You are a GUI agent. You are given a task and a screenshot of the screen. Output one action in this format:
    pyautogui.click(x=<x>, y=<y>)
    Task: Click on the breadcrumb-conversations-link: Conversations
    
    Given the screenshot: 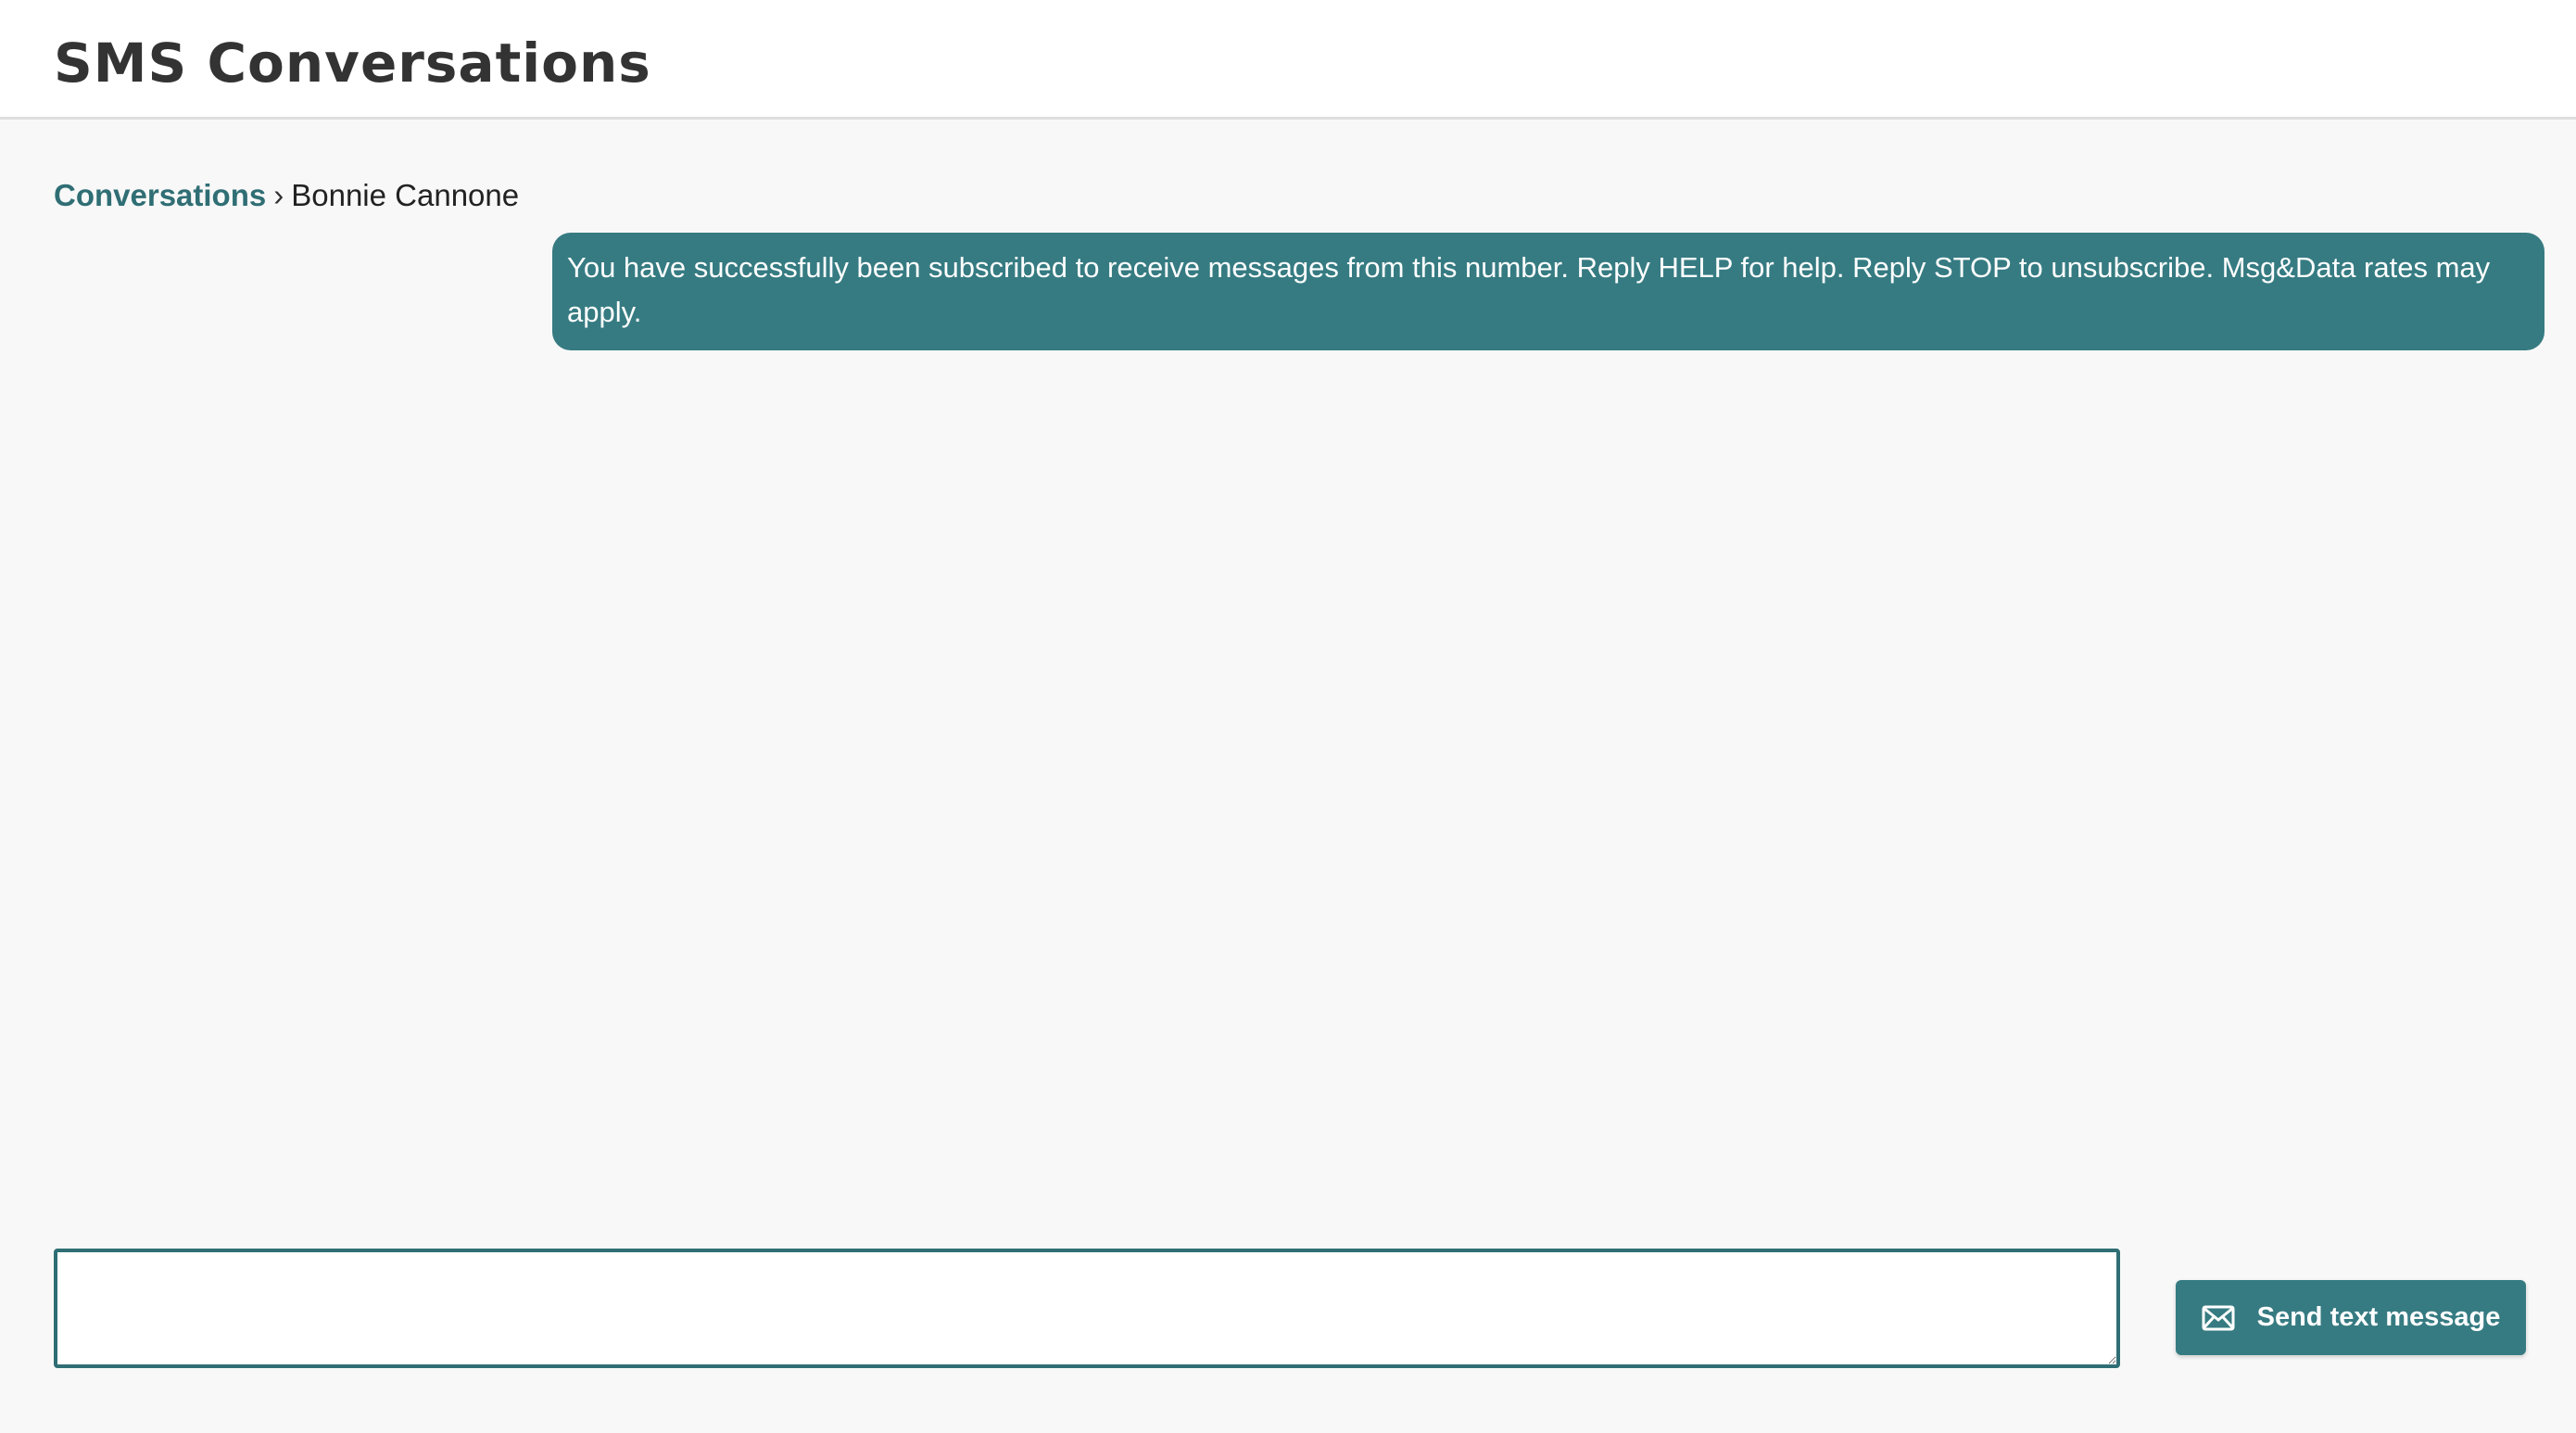 What is the action you would take?
    pyautogui.click(x=160, y=195)
    